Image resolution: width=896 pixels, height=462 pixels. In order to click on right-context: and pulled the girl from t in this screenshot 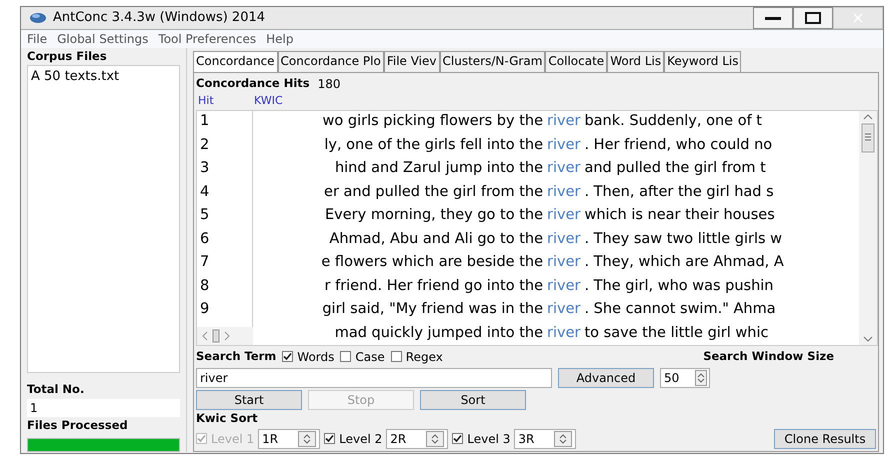, I will do `click(675, 168)`.